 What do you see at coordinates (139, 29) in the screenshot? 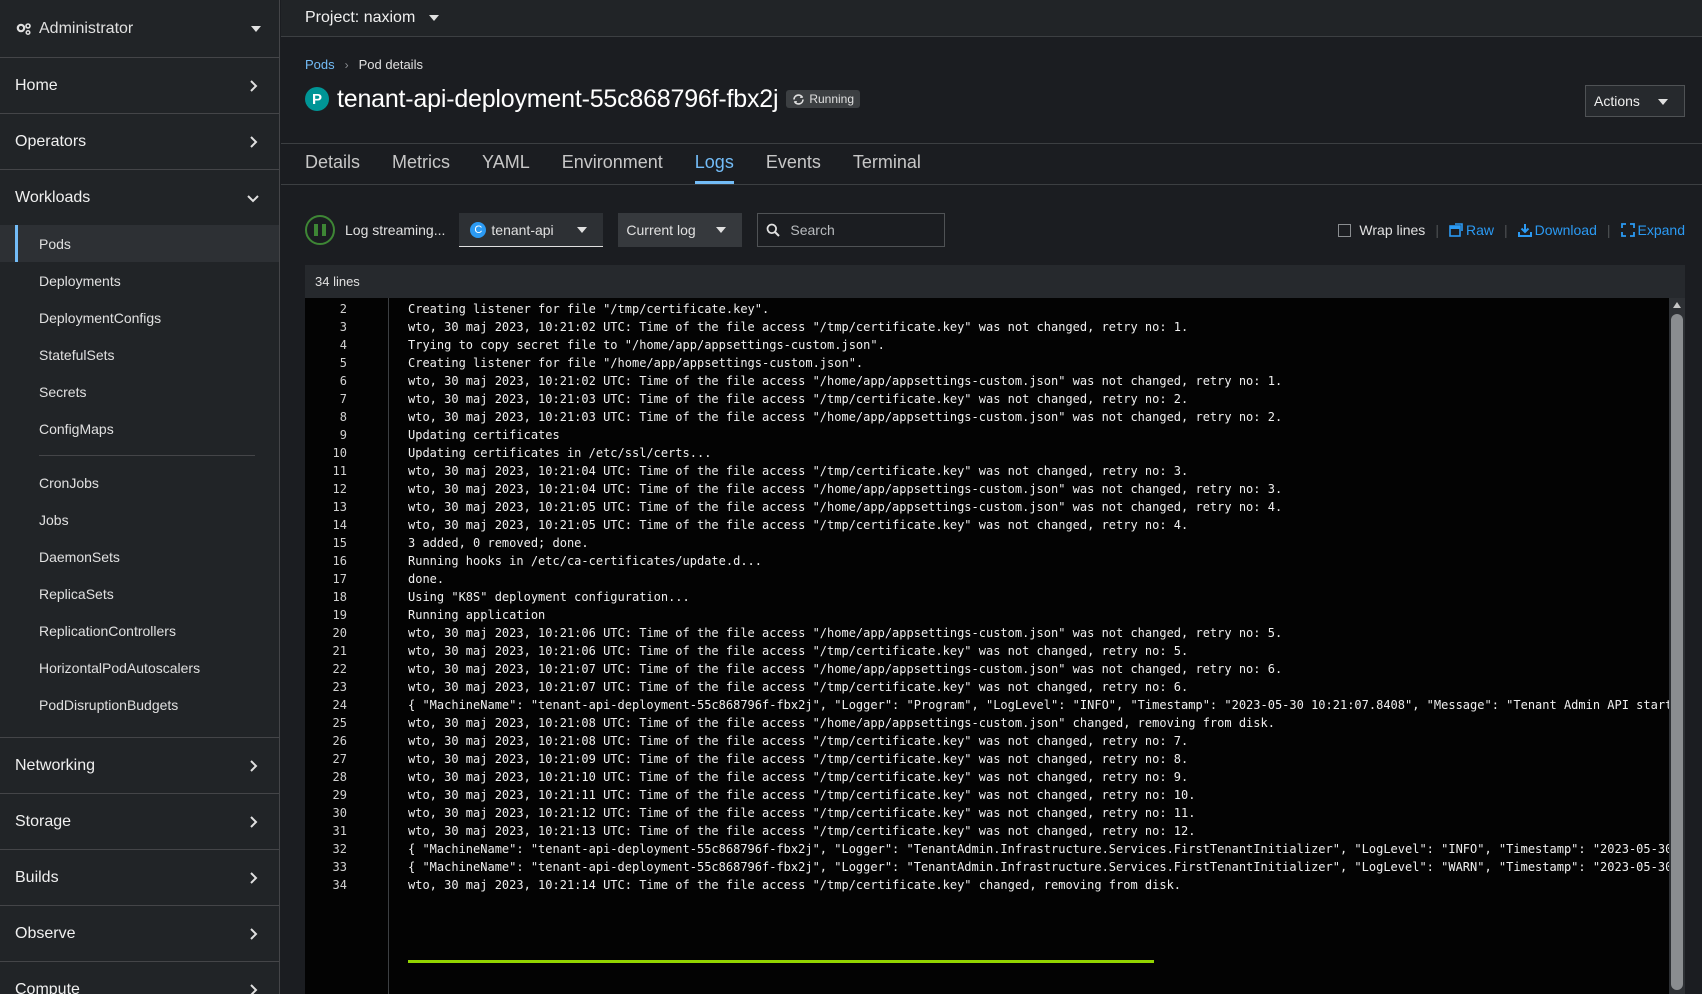
I see `perspective-switcher: Administrator` at bounding box center [139, 29].